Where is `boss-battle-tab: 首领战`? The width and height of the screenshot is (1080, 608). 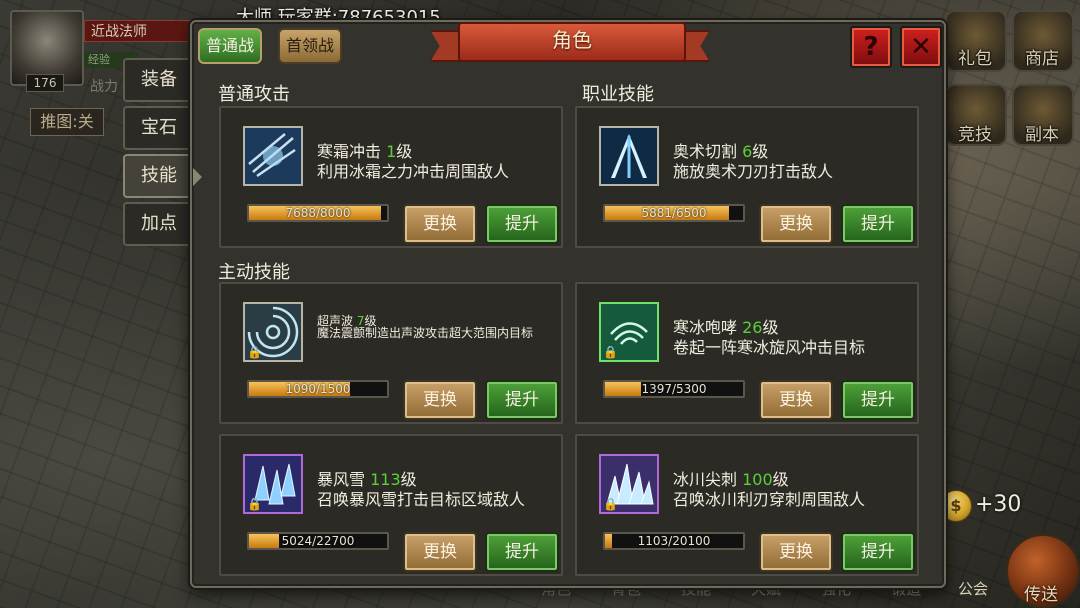 boss-battle-tab: 首领战 is located at coordinates (310, 46).